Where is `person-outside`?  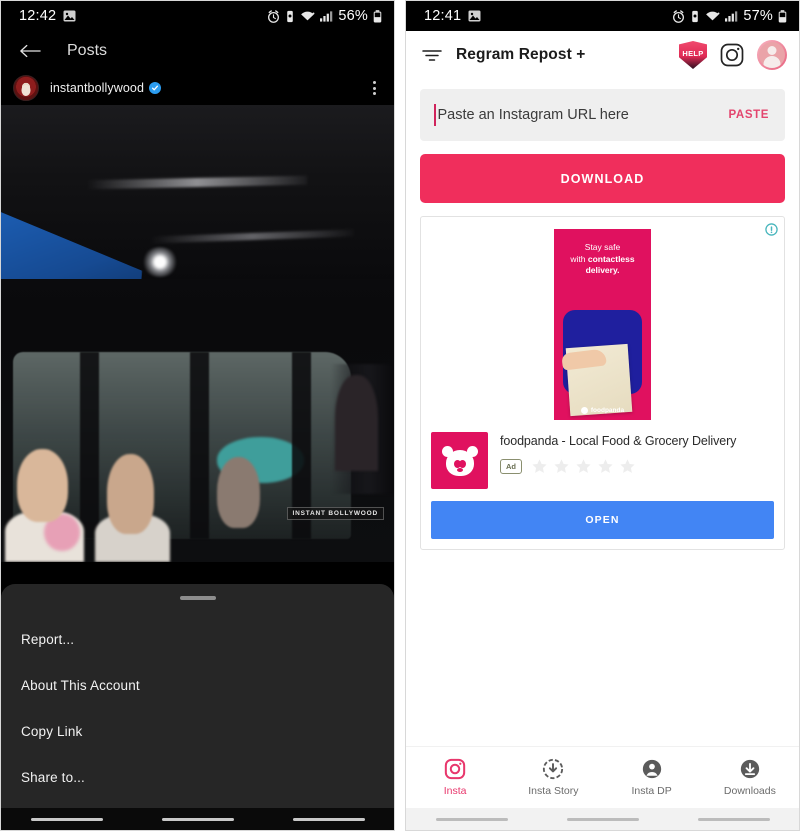 person-outside is located at coordinates (357, 423).